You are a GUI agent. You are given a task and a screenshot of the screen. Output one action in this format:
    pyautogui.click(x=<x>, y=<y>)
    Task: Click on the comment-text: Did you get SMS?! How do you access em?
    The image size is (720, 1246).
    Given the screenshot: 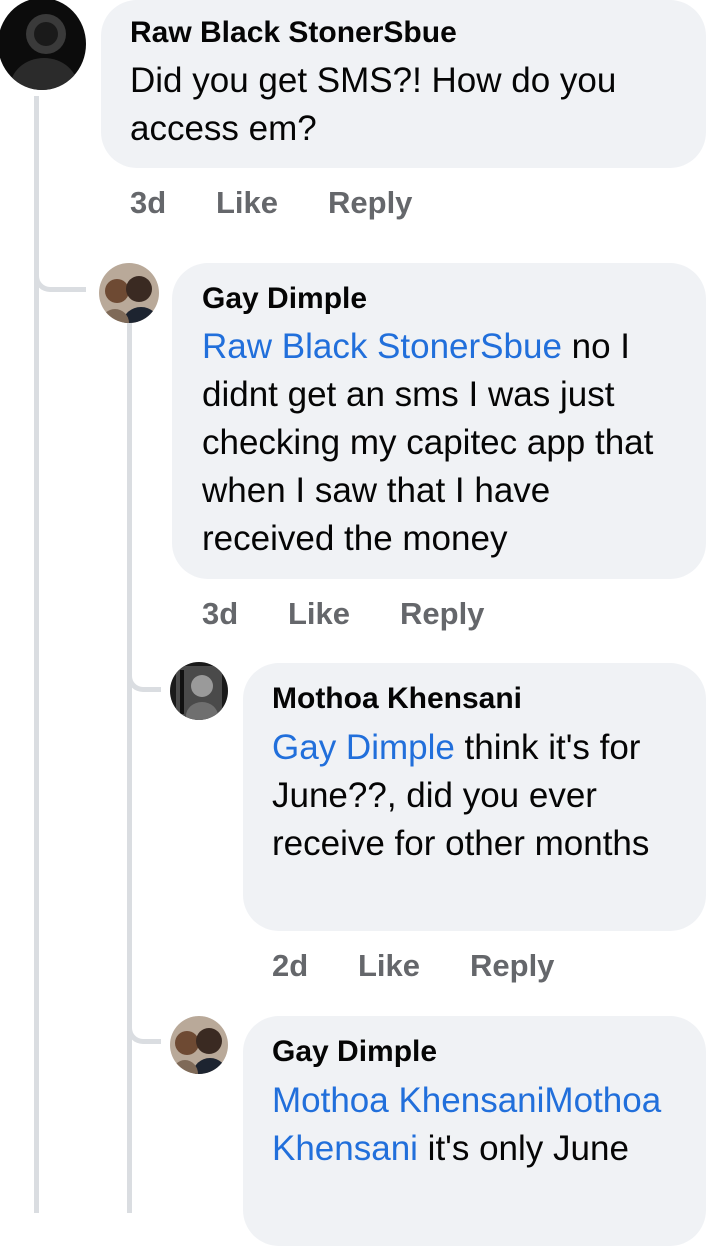 What is the action you would take?
    pyautogui.click(x=405, y=105)
    